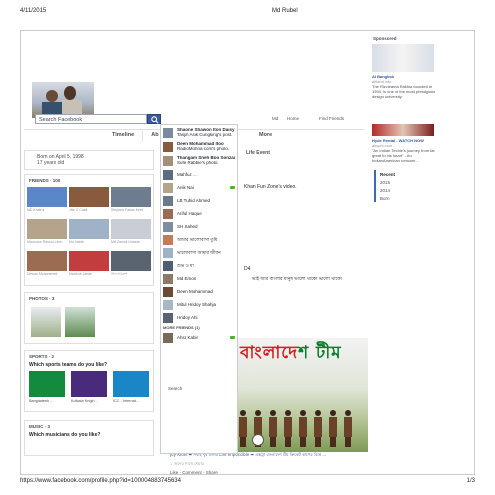  Describe the element at coordinates (181, 327) in the screenshot. I see `more-friends-header: MORE FRIENDS (1)` at that location.